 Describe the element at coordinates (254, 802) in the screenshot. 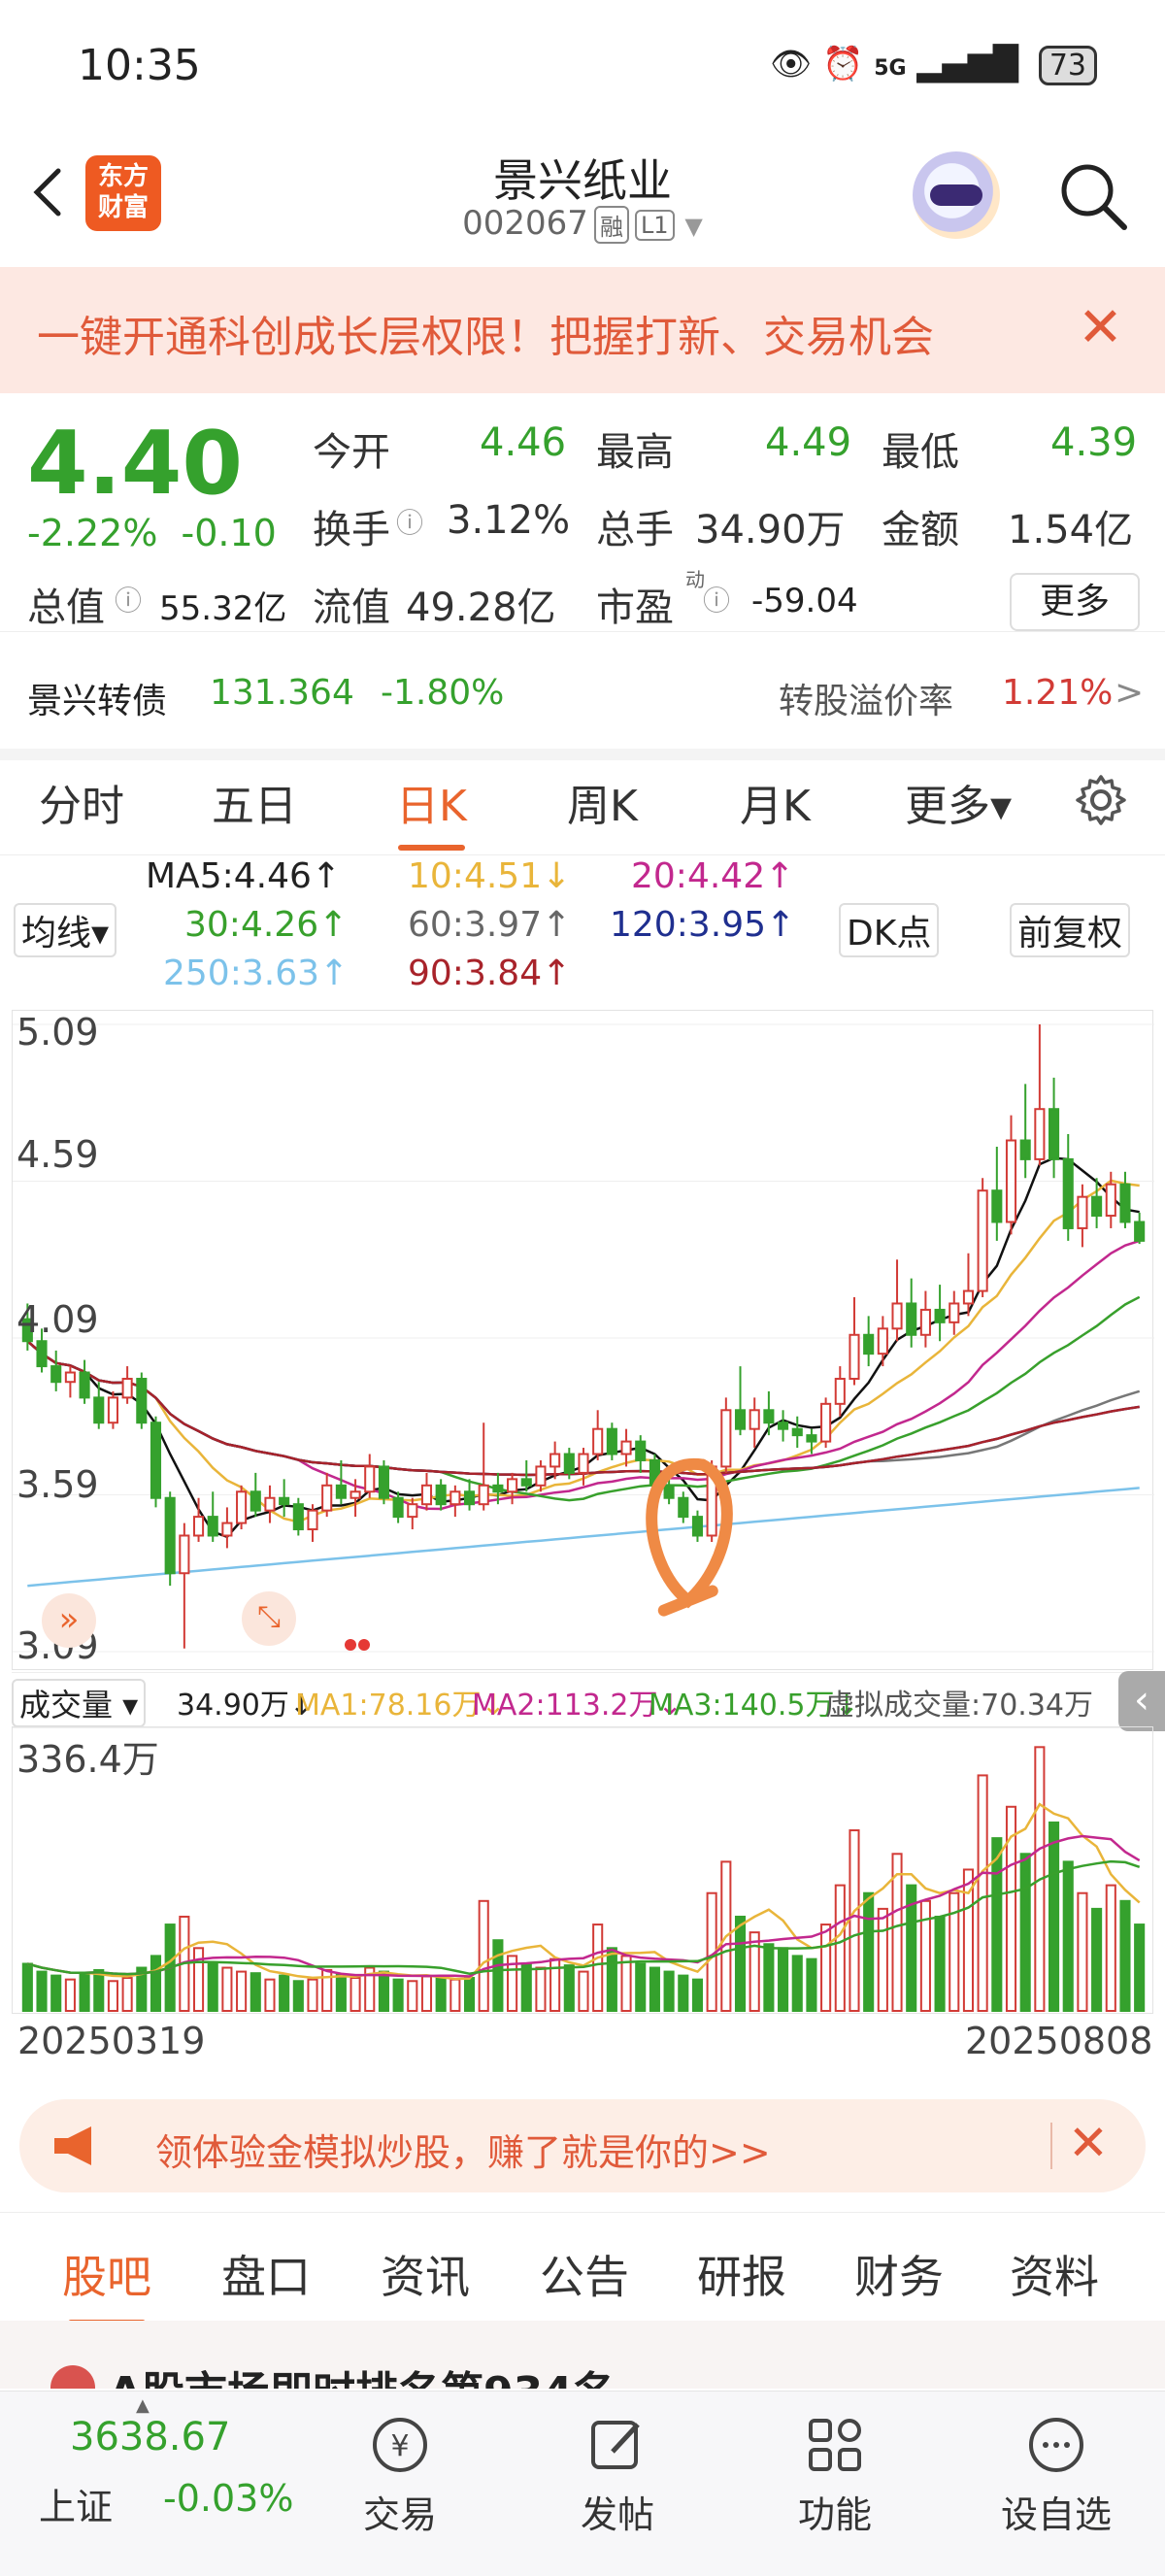

I see `tab-five-day: 五日` at that location.